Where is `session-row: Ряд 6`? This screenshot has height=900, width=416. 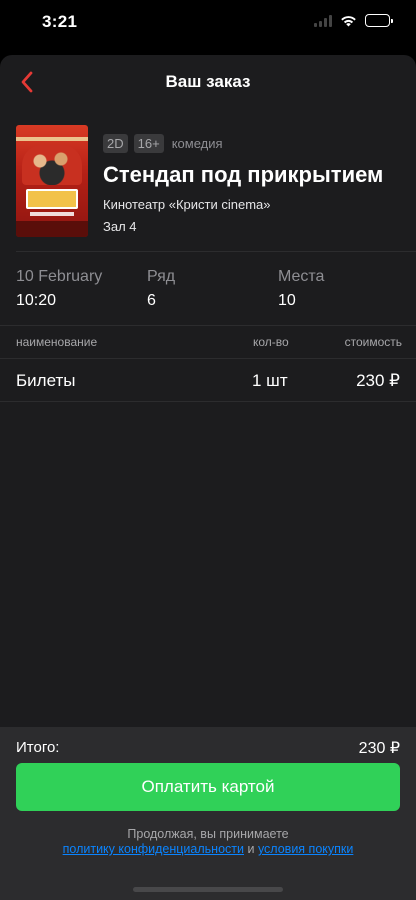
session-row: Ряд 6 is located at coordinates (161, 289).